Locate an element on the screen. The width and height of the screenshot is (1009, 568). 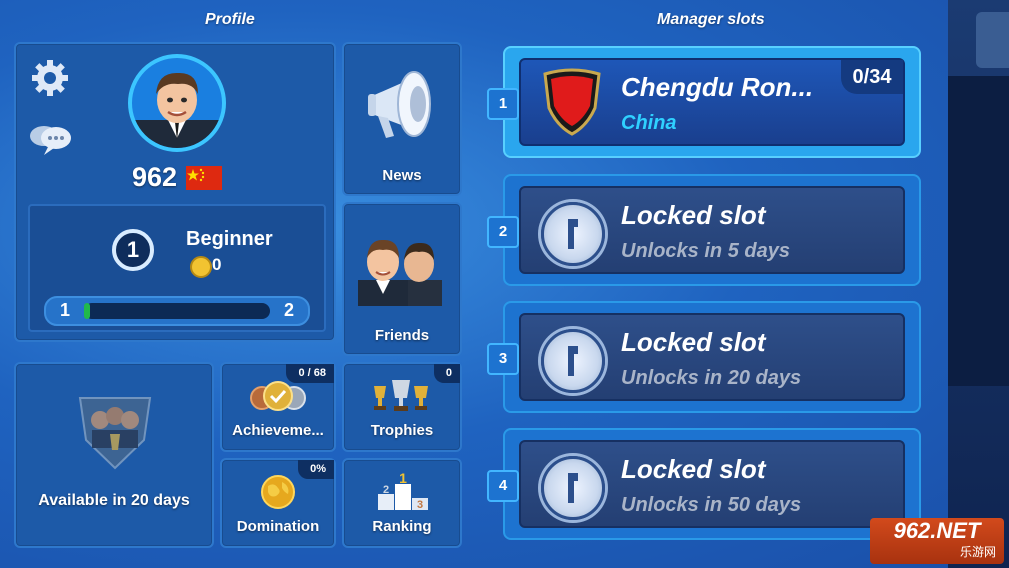
level-progress-bar: 1 2 is located at coordinates (177, 311).